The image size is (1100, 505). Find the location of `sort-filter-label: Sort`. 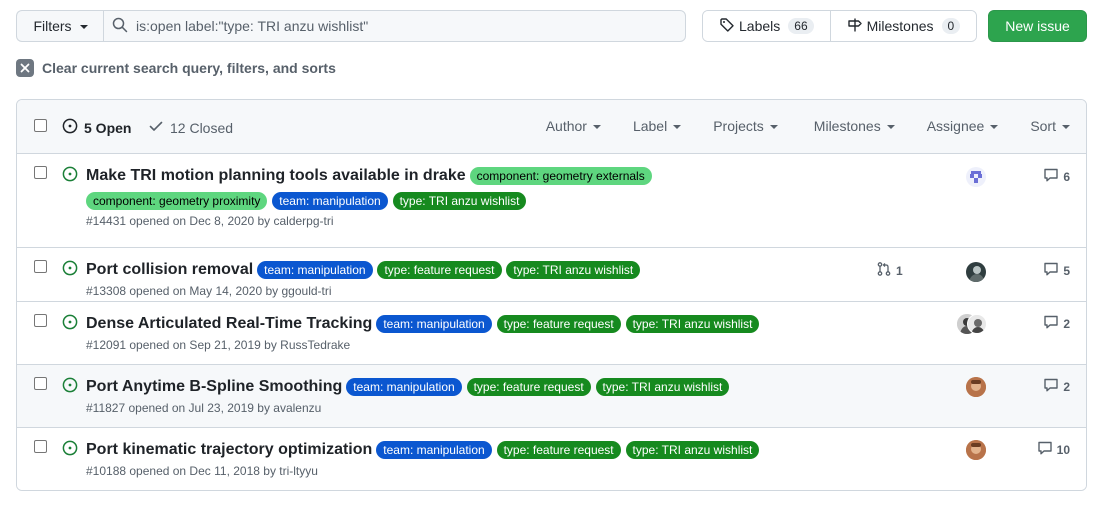

sort-filter-label: Sort is located at coordinates (1043, 126).